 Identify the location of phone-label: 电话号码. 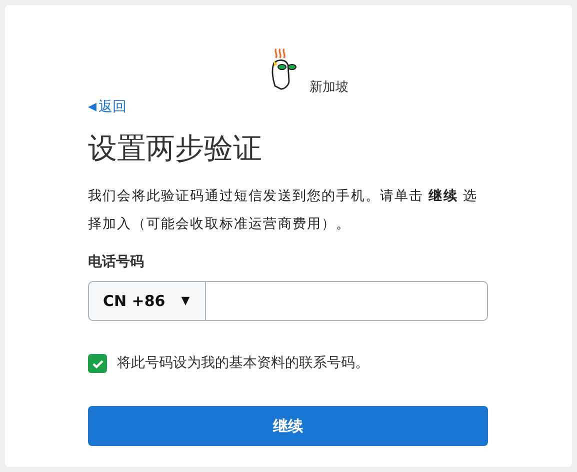
(116, 262).